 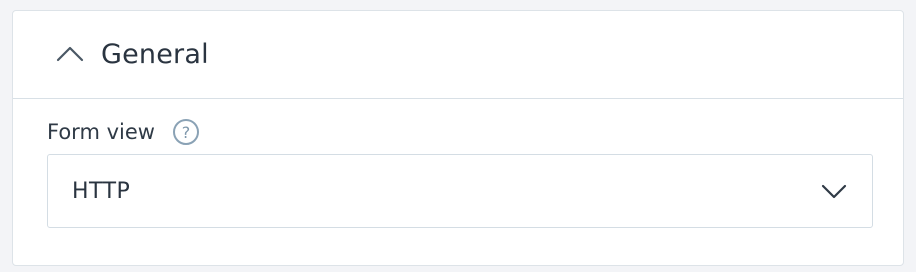 What do you see at coordinates (459, 132) in the screenshot?
I see `form-view-label-row: Form view ?` at bounding box center [459, 132].